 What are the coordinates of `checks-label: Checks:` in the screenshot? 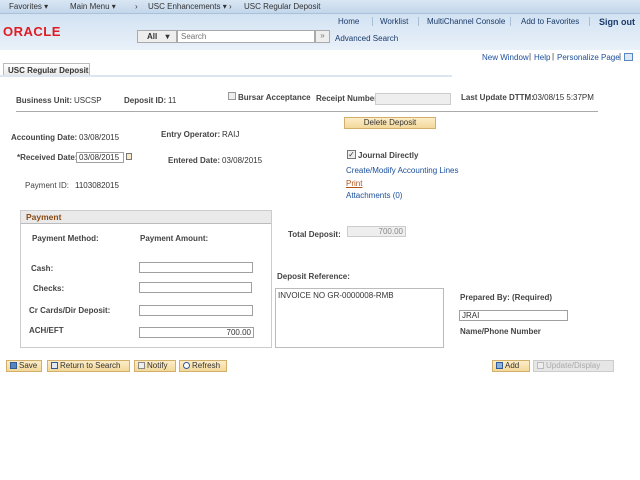 It's located at (49, 288).